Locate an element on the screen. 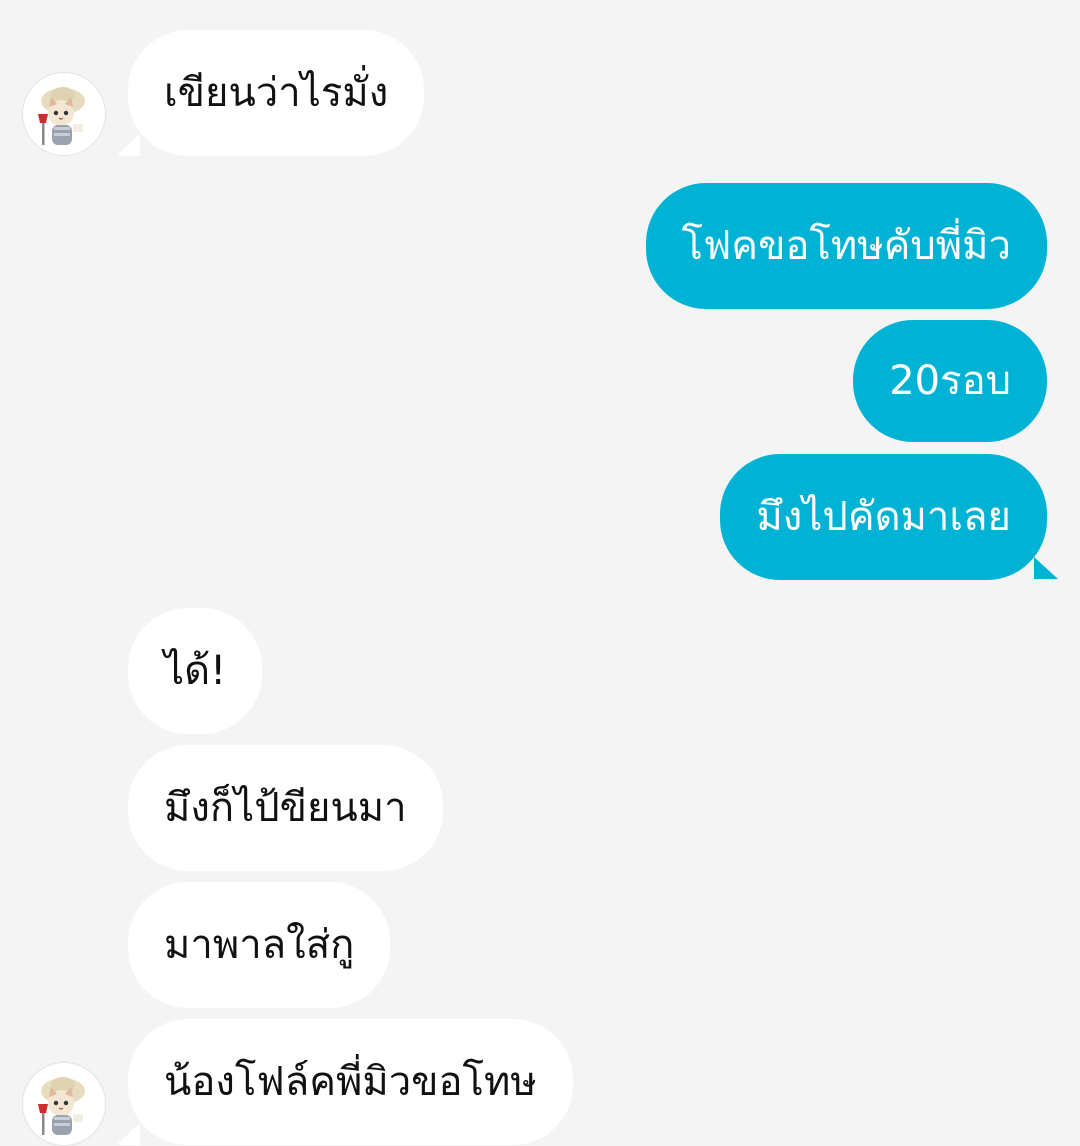  message-text: 20รอบ is located at coordinates (950, 381).